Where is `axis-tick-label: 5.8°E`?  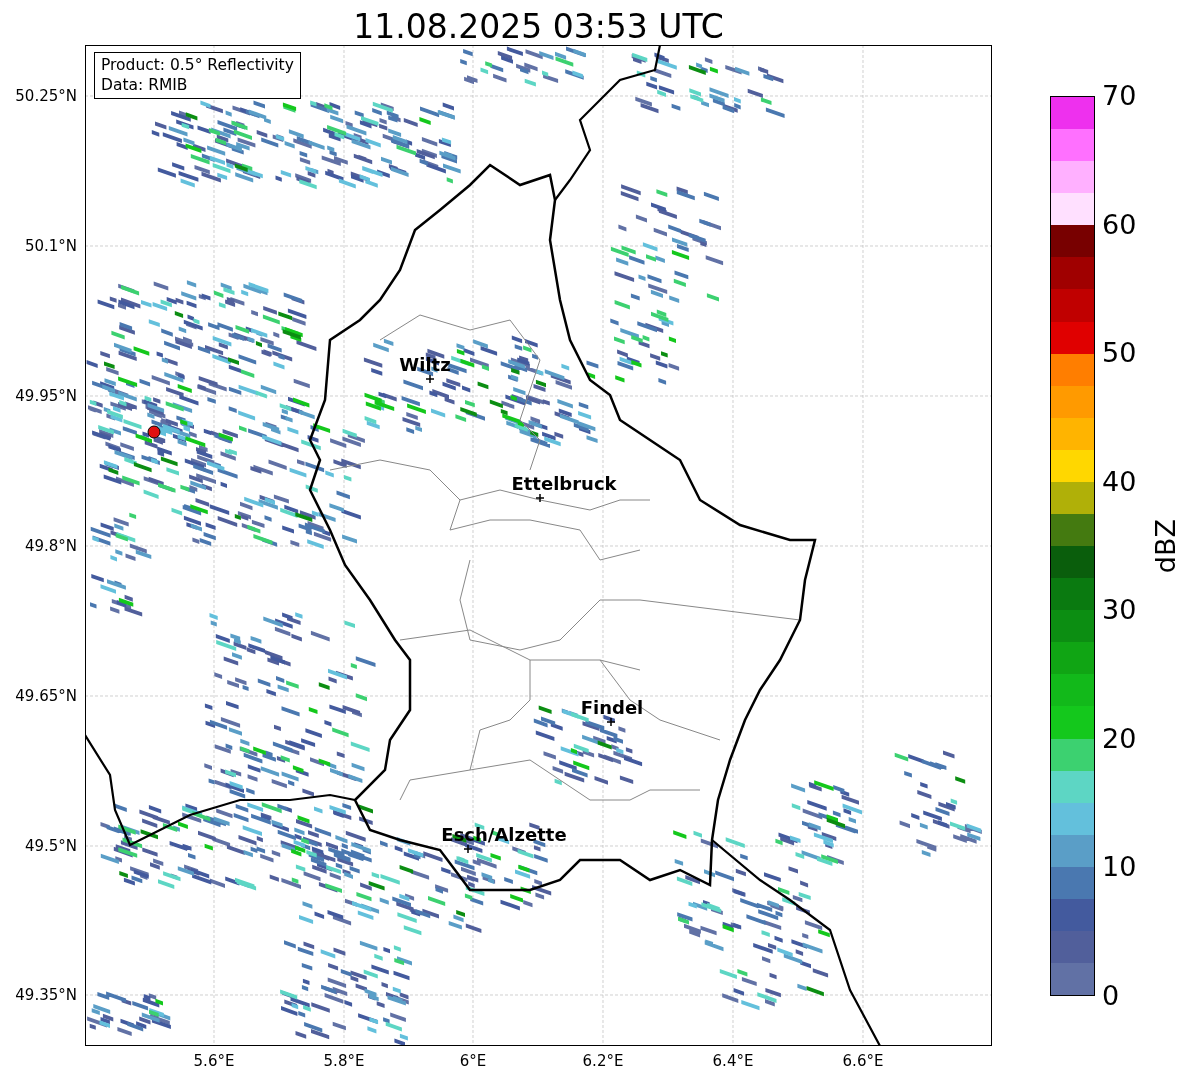
axis-tick-label: 5.8°E is located at coordinates (344, 1061).